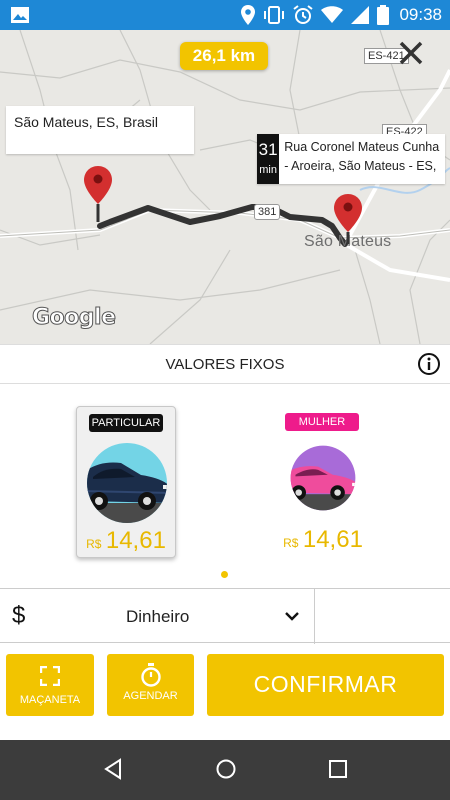 This screenshot has height=800, width=450. I want to click on macaneta-label: MAÇANETA, so click(50, 700).